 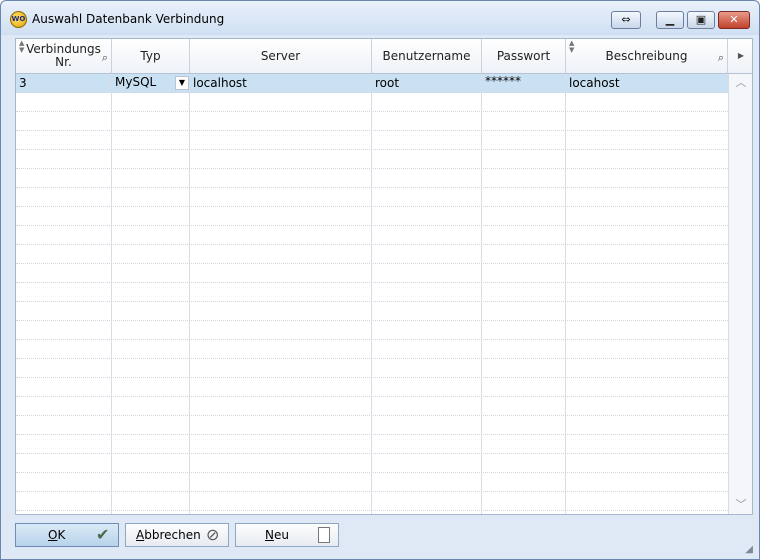 I want to click on column-header-typ: Typ, so click(x=151, y=56).